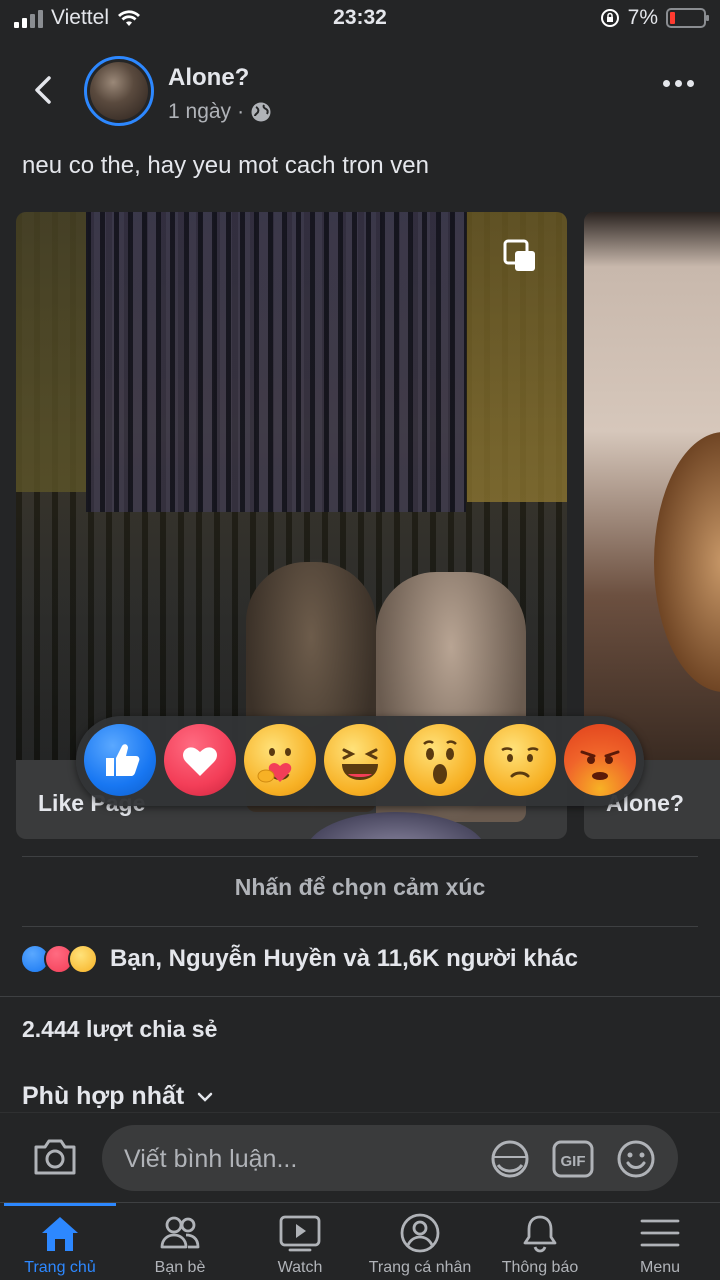  I want to click on battery-percent: 7%, so click(642, 17).